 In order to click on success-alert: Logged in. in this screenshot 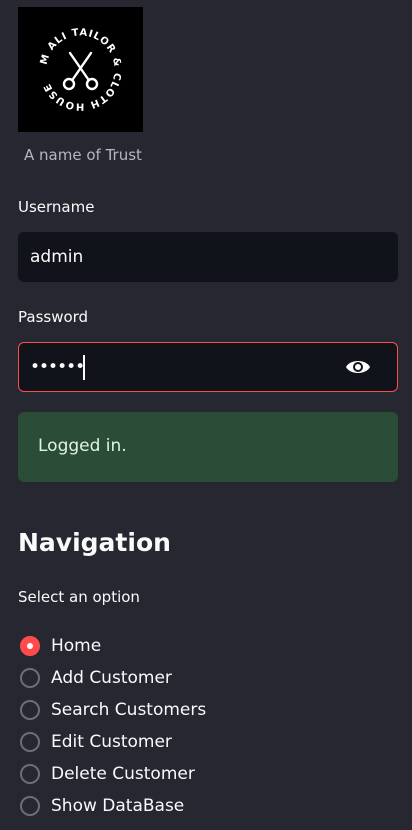, I will do `click(208, 447)`.